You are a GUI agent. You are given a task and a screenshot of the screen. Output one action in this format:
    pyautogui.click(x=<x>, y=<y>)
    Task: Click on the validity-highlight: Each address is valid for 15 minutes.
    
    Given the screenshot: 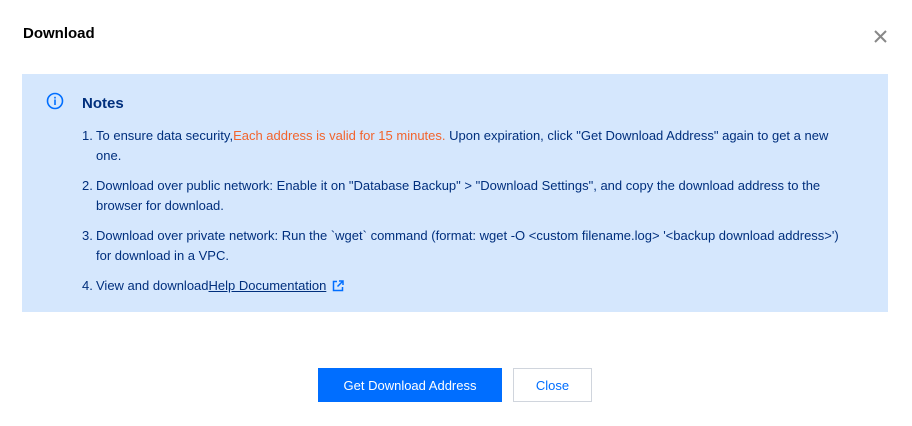 What is the action you would take?
    pyautogui.click(x=339, y=135)
    